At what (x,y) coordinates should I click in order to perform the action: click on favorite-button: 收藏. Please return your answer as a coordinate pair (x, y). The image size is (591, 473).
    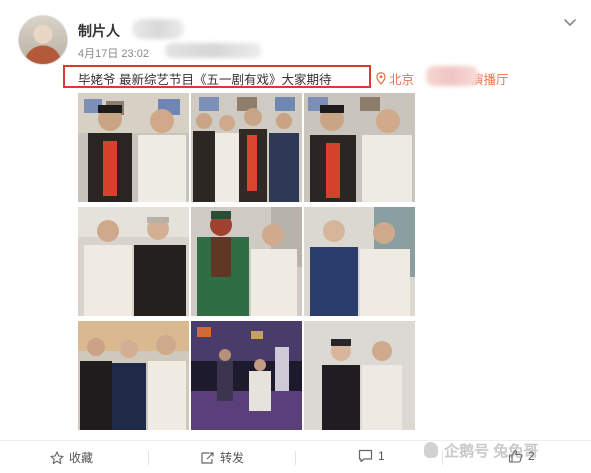
    Looking at the image, I should click on (71, 457).